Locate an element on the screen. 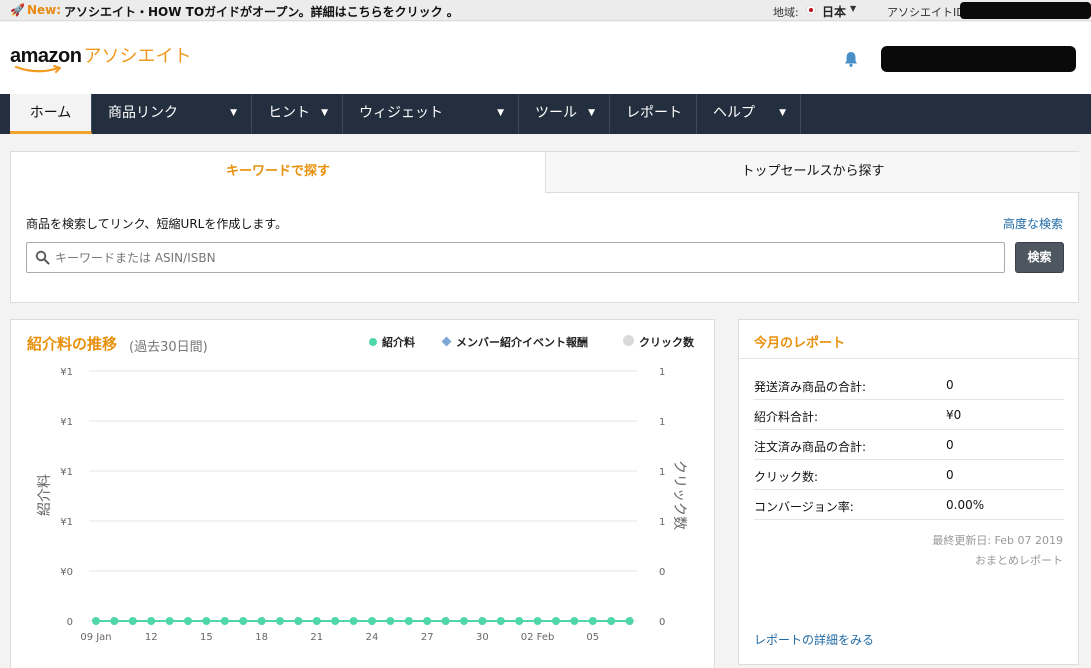 Image resolution: width=1091 pixels, height=668 pixels. nav-label: レポート is located at coordinates (654, 113).